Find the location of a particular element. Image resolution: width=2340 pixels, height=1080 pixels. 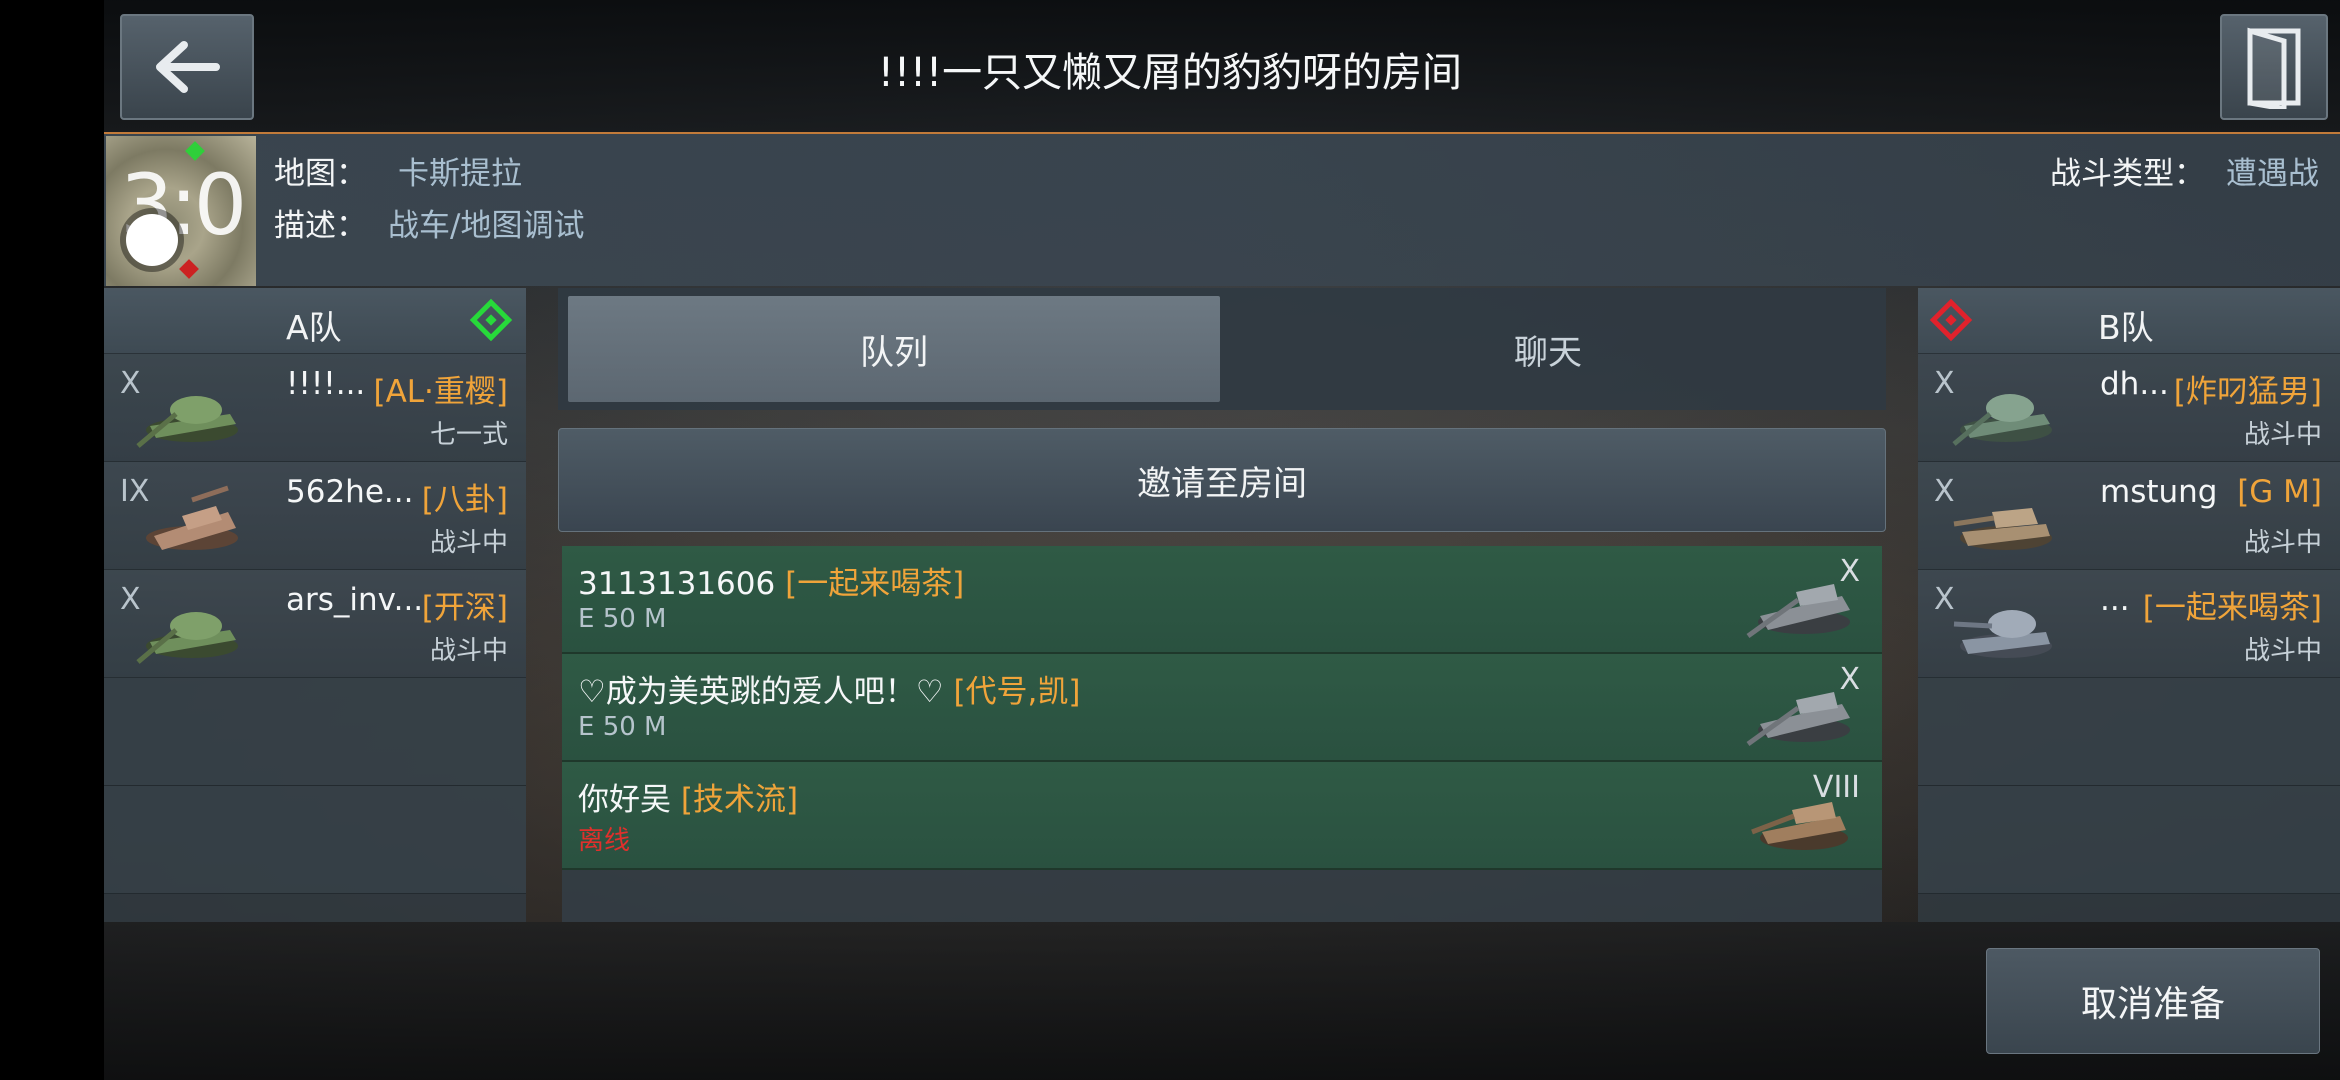

tab-chat: 聊天 is located at coordinates (1548, 349).